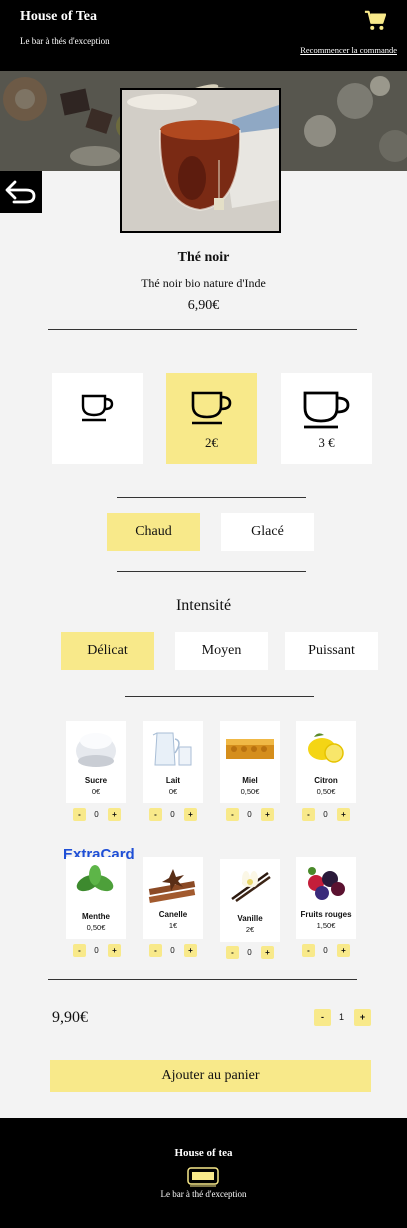 This screenshot has height=1228, width=407. What do you see at coordinates (267, 532) in the screenshot?
I see `temperature-iced-button: Glacé` at bounding box center [267, 532].